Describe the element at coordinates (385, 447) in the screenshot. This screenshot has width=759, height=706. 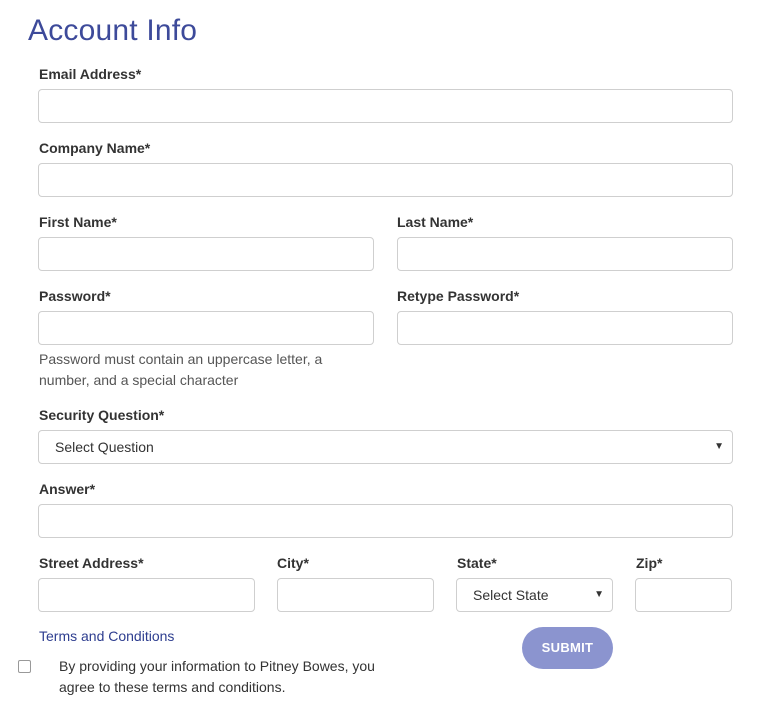
I see `security-question-select: Select Question ▼` at that location.